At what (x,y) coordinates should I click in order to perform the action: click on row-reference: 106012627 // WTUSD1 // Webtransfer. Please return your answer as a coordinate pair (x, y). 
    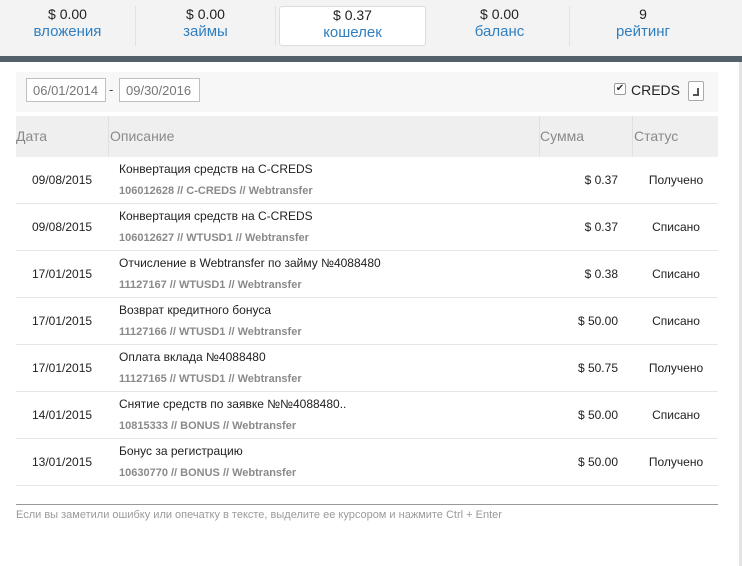
    Looking at the image, I should click on (214, 238).